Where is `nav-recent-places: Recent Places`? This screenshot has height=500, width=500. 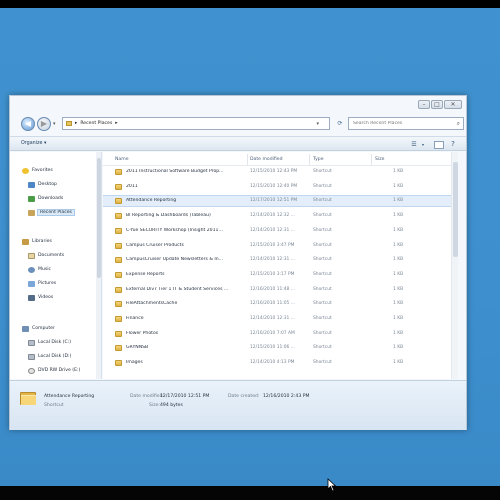
nav-recent-places: Recent Places is located at coordinates (51, 212).